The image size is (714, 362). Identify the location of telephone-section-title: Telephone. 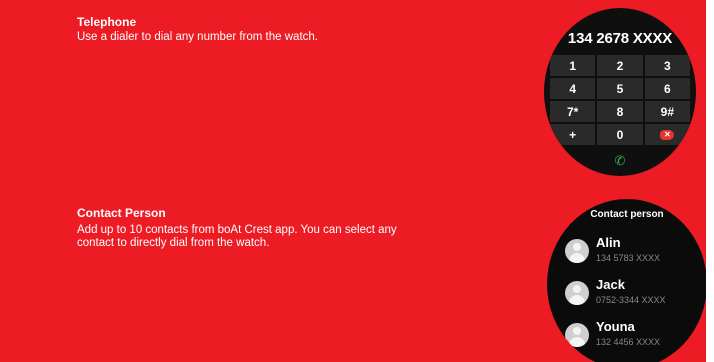
(107, 22).